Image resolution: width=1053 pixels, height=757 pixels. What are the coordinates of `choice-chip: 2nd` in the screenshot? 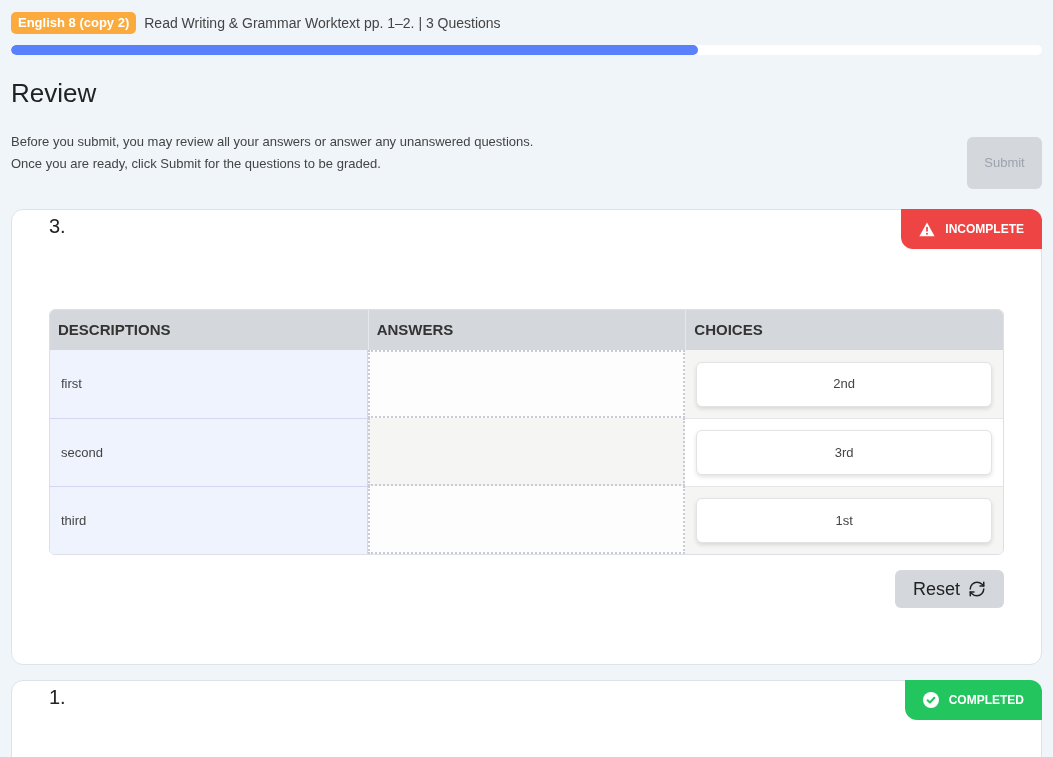 It's located at (844, 384).